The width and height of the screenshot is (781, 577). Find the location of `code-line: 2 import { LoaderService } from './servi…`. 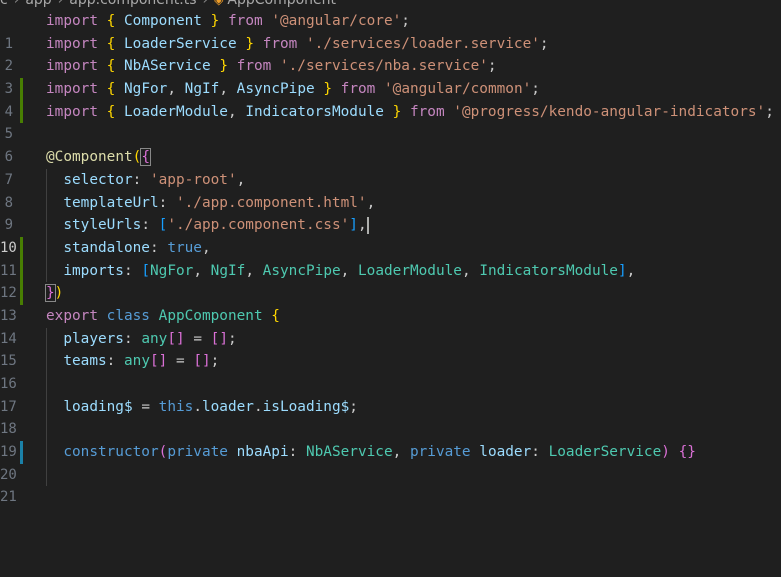

code-line: 2 import { LoaderService } from './servi… is located at coordinates (390, 54).